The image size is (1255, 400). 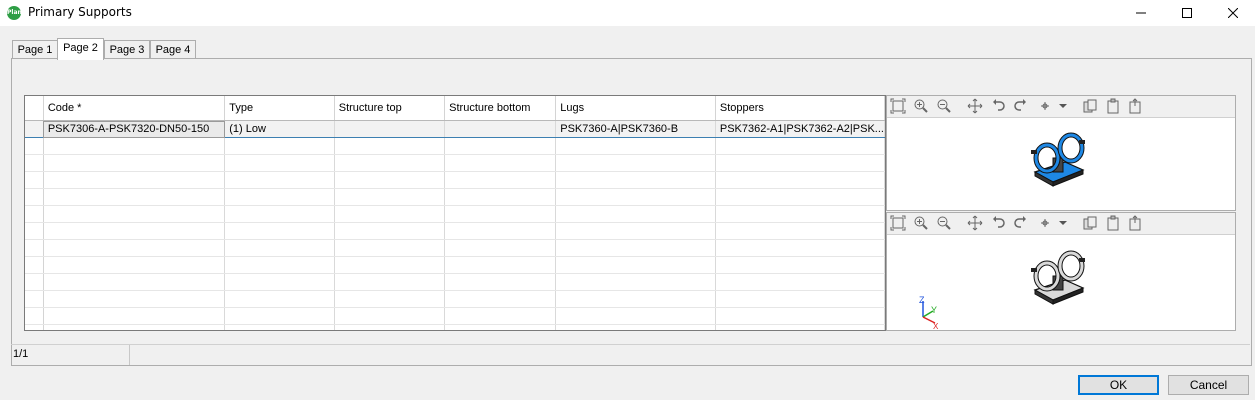 I want to click on cancel-button: Cancel, so click(x=1208, y=385).